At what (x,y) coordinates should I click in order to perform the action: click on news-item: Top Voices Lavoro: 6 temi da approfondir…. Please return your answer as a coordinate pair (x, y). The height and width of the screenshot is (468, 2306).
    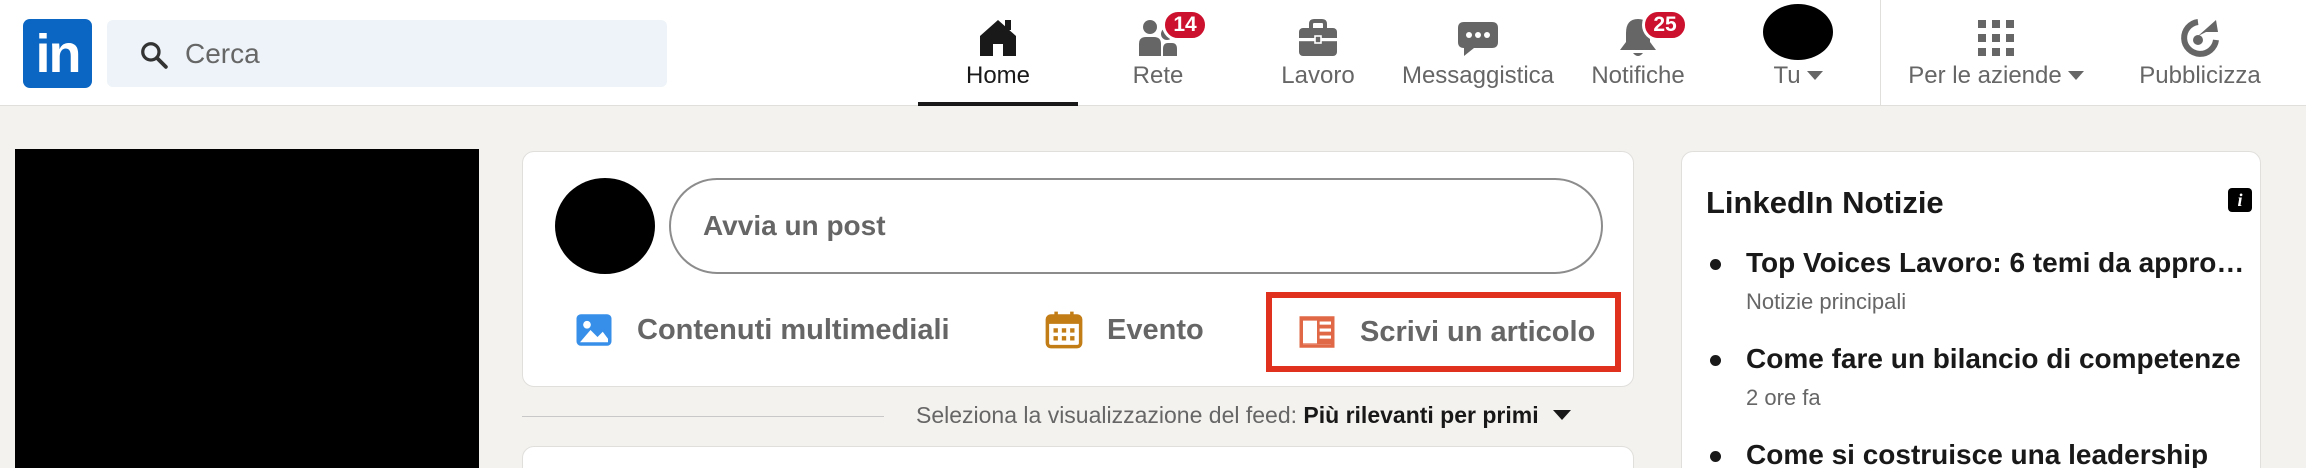
    Looking at the image, I should click on (1976, 282).